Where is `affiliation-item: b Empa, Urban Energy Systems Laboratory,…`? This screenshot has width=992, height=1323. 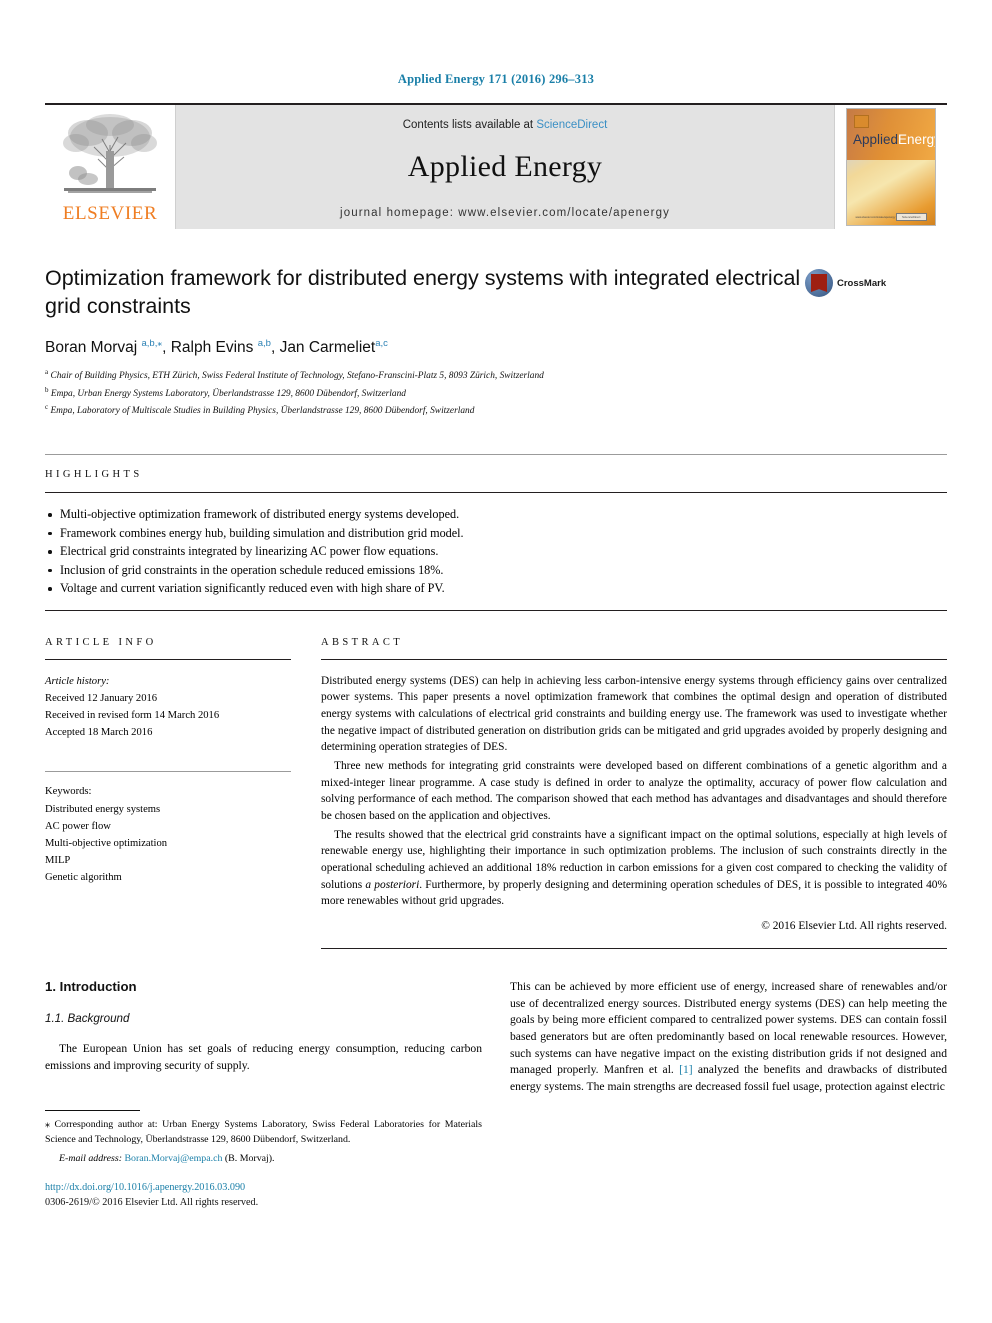
affiliation-item: b Empa, Urban Energy Systems Laboratory,… is located at coordinates (496, 394).